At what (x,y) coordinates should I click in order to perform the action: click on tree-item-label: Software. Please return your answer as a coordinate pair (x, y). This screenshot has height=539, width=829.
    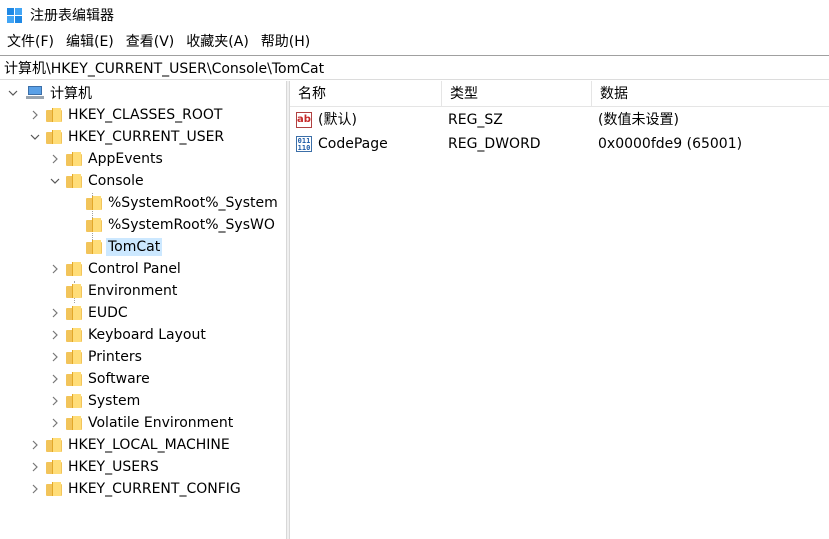
    Looking at the image, I should click on (119, 379).